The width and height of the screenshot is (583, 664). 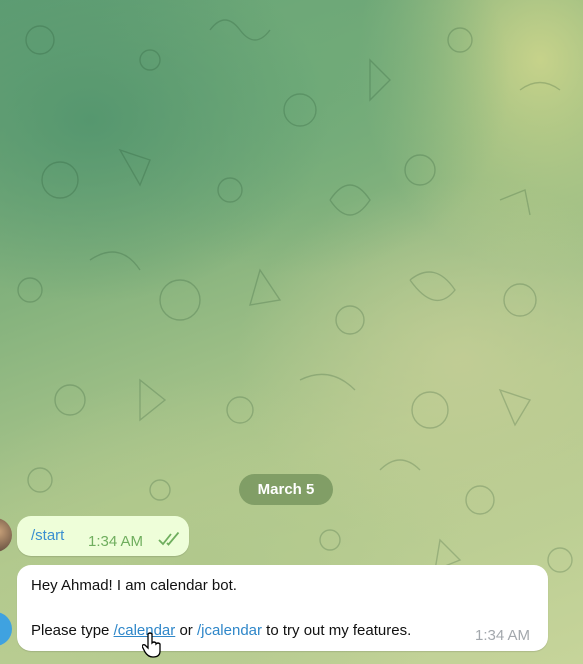 I want to click on hand-pointer-icon, so click(x=151, y=645).